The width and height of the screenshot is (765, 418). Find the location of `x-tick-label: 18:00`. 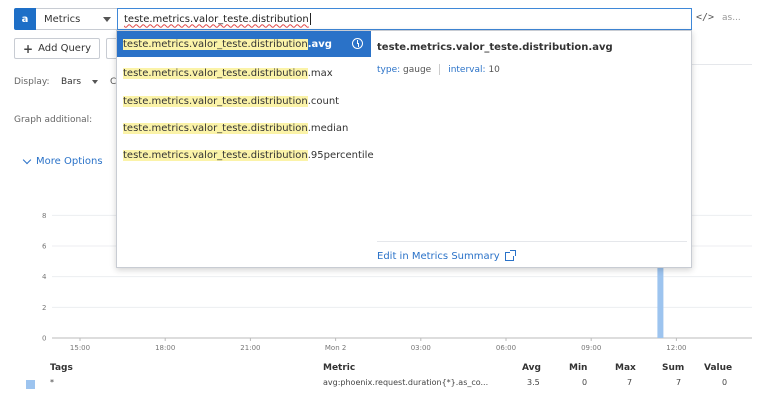

x-tick-label: 18:00 is located at coordinates (165, 348).